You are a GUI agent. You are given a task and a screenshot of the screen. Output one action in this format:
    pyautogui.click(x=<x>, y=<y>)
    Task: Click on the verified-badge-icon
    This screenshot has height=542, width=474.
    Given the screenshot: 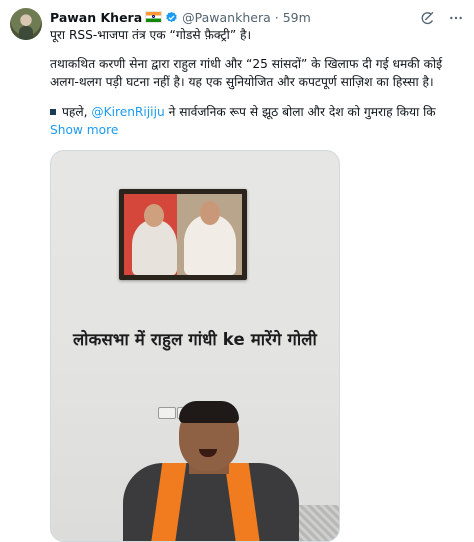 What is the action you would take?
    pyautogui.click(x=171, y=17)
    